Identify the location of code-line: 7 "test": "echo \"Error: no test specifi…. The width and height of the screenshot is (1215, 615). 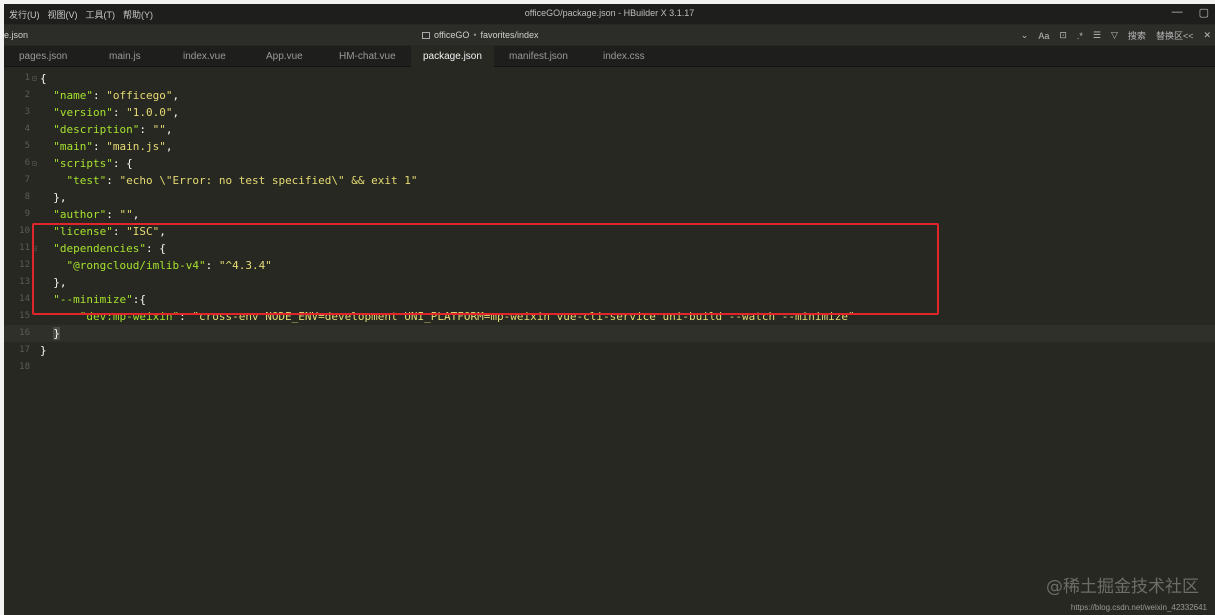
(609, 180).